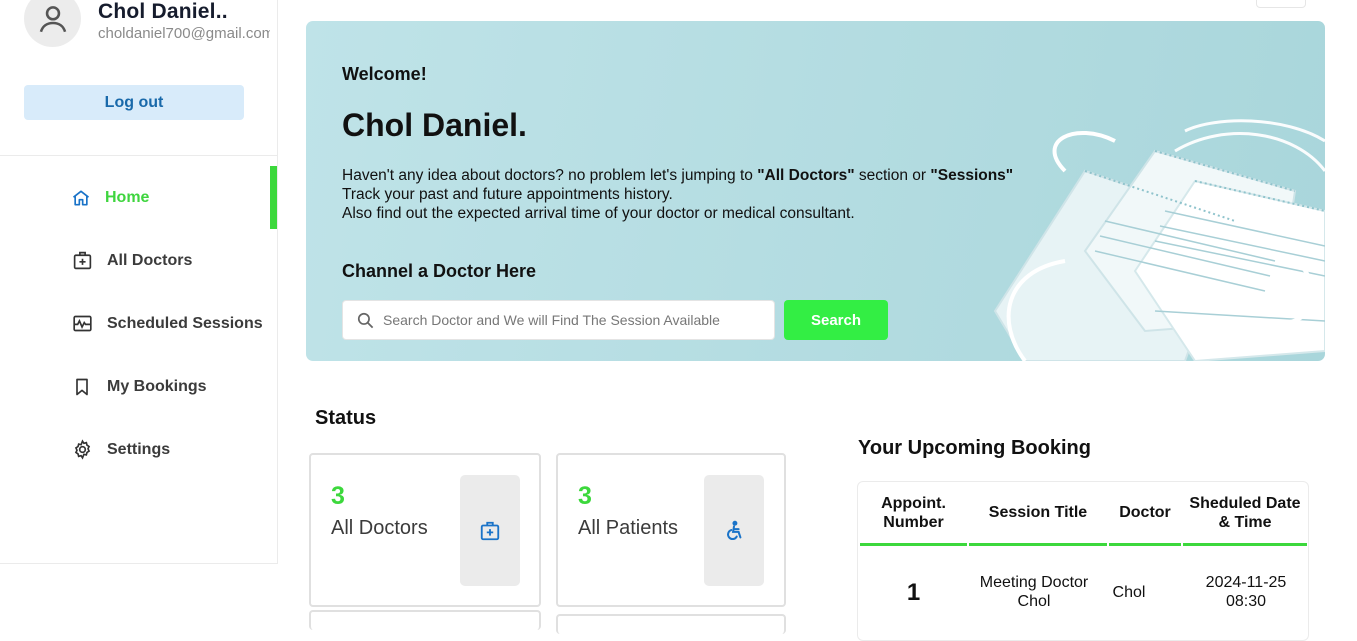  What do you see at coordinates (134, 102) in the screenshot?
I see `logout-button: Log out` at bounding box center [134, 102].